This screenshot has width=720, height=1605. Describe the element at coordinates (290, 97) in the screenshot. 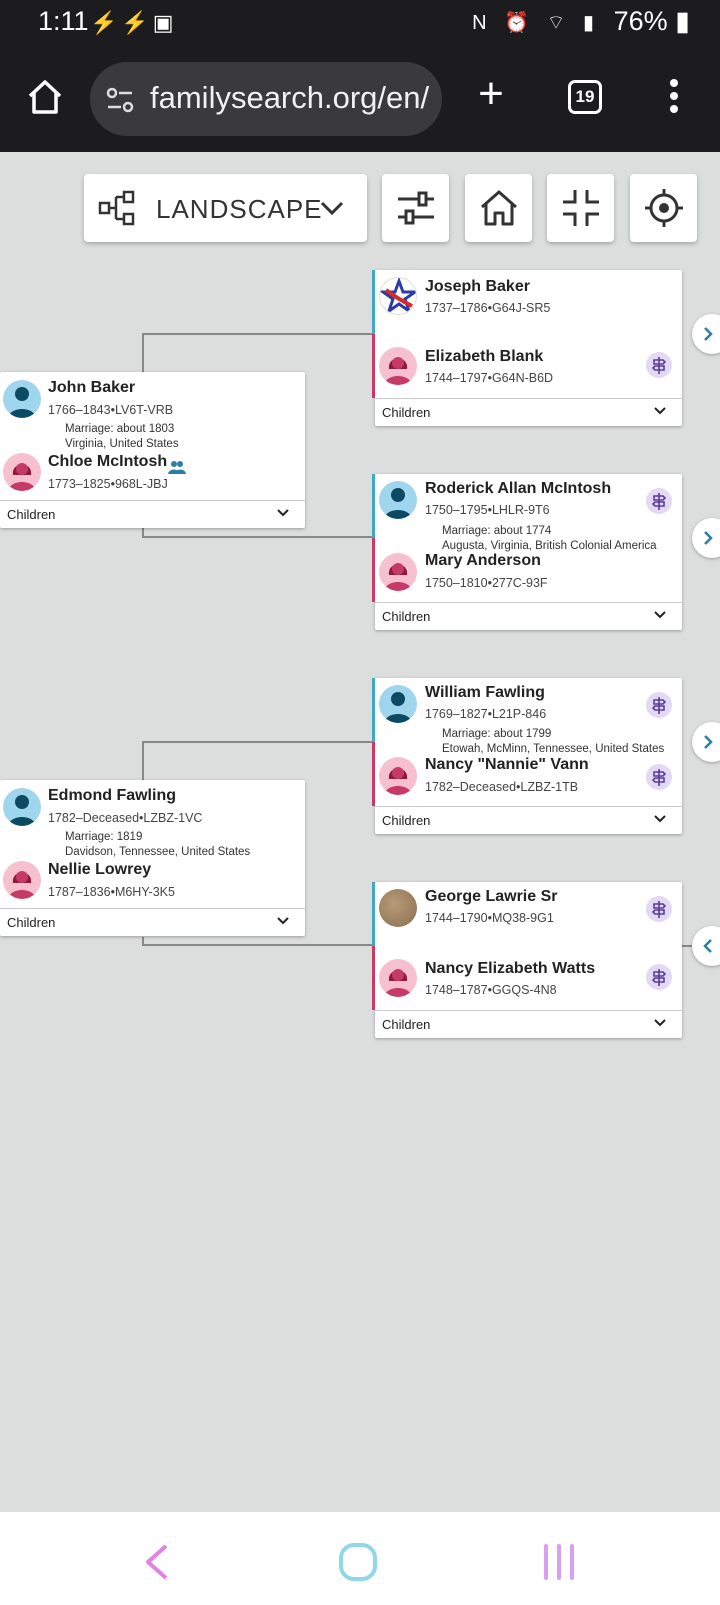

I see `url-text: familysearch.org/en/` at that location.